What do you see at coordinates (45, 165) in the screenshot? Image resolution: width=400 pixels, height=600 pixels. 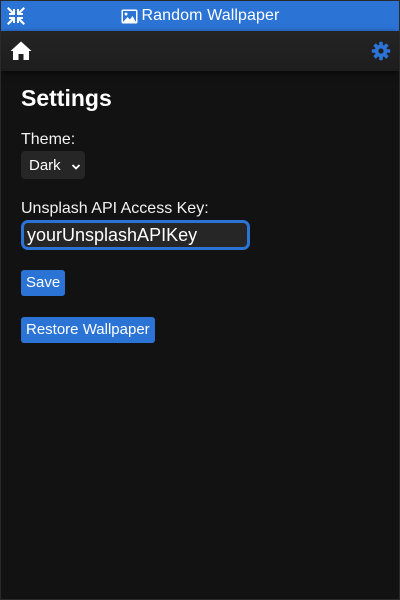 I see `theme-select-value: Dark` at bounding box center [45, 165].